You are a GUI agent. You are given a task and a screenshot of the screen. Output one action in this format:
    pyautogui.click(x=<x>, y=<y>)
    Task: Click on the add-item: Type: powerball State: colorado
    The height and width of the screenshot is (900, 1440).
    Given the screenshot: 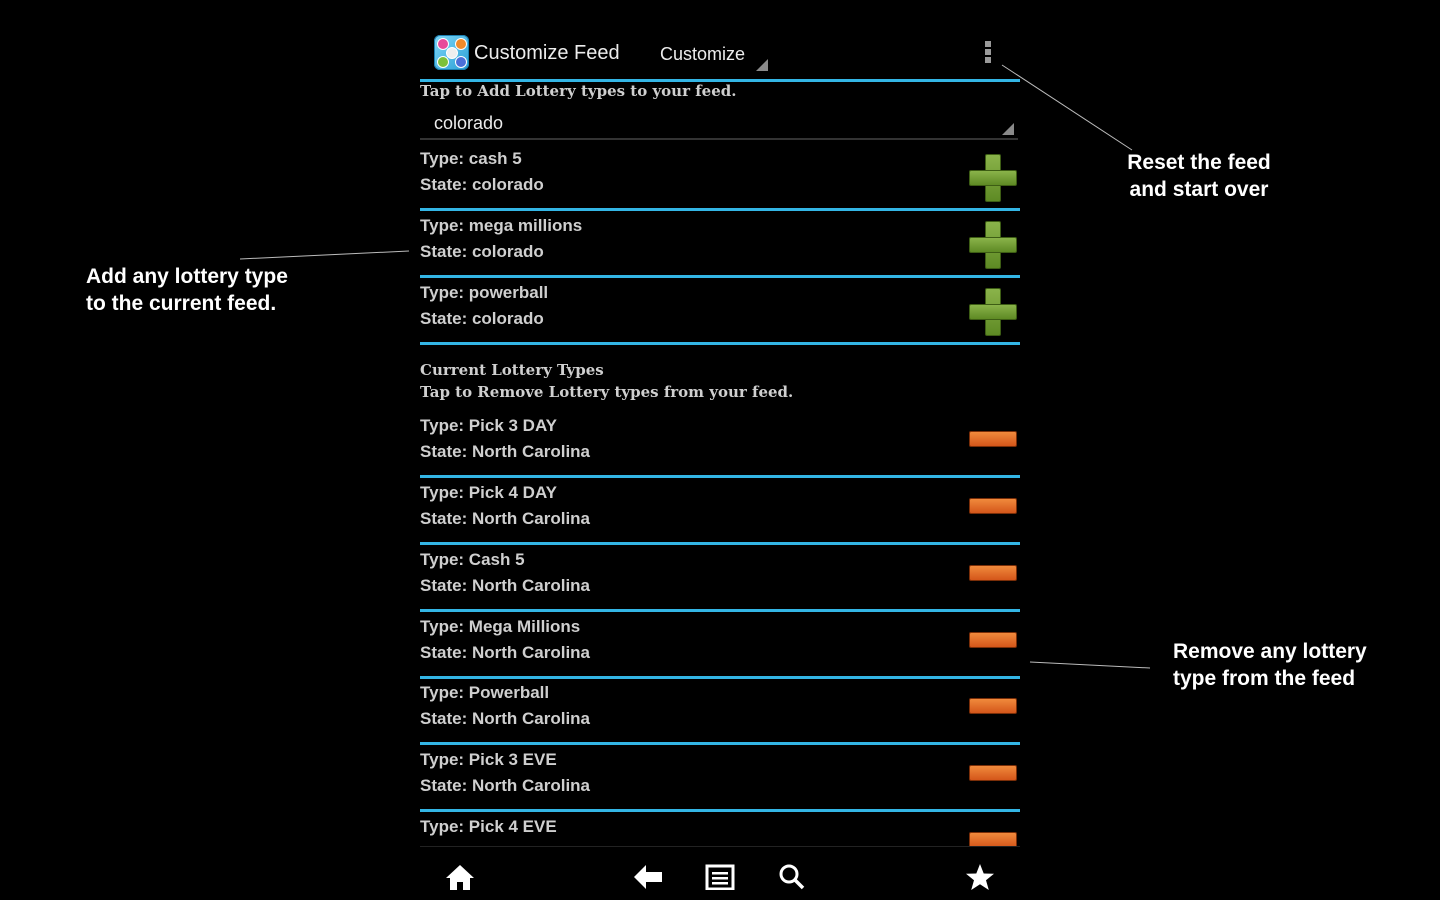 What is the action you would take?
    pyautogui.click(x=720, y=311)
    